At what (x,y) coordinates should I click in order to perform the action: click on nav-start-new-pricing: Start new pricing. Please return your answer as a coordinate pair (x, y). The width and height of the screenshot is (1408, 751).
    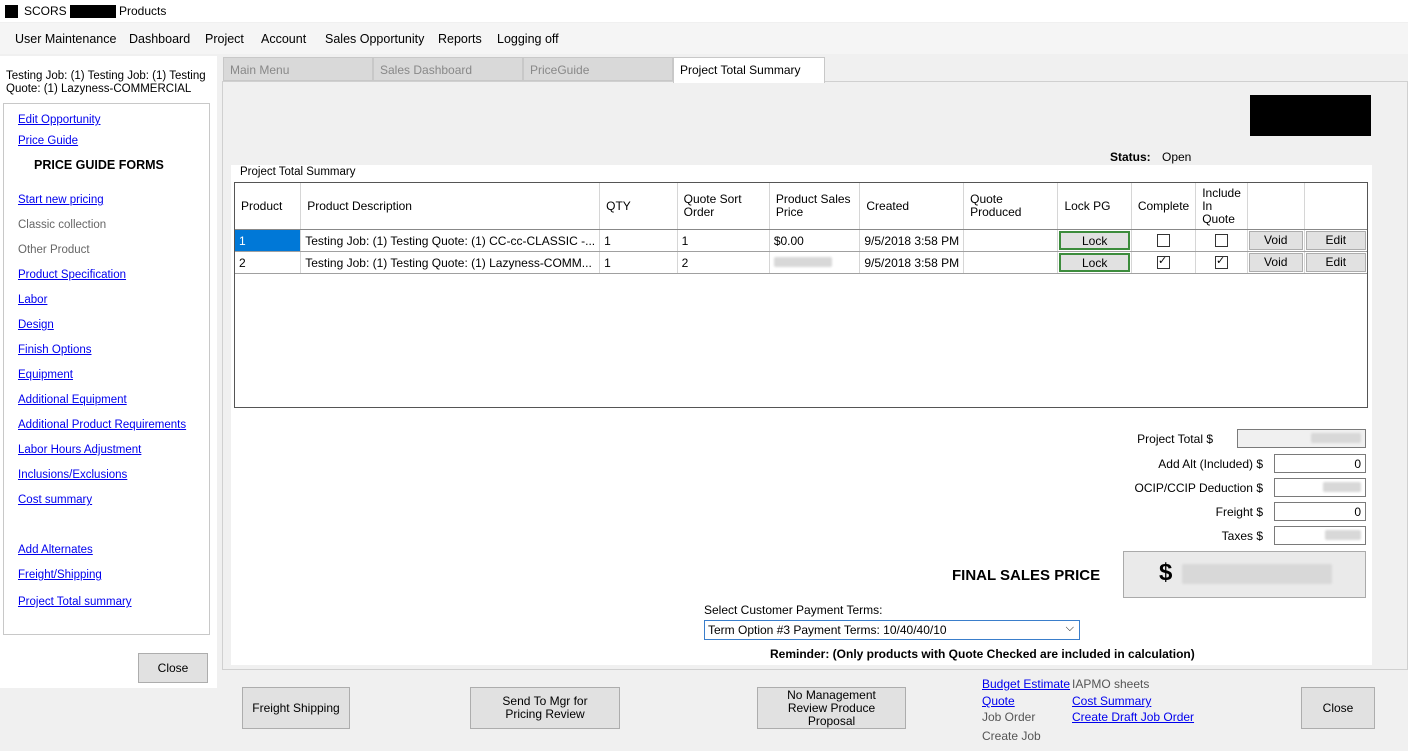
    Looking at the image, I should click on (61, 200).